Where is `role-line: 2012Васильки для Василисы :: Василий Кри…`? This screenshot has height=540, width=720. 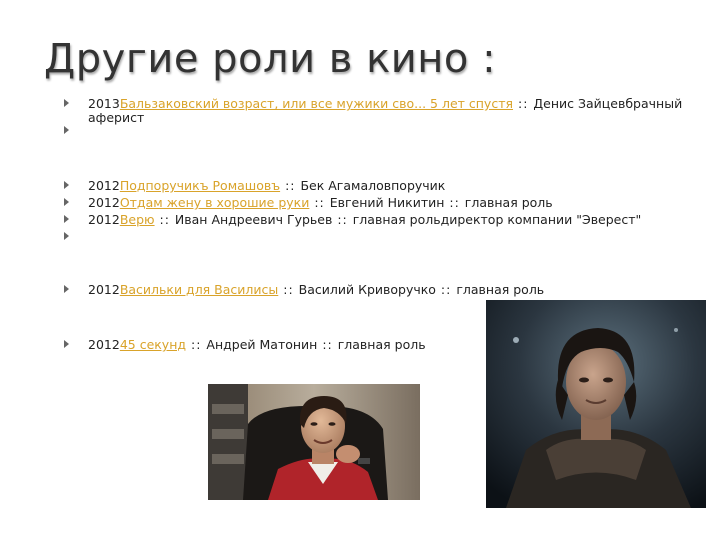 role-line: 2012Васильки для Василисы :: Василий Кри… is located at coordinates (316, 289).